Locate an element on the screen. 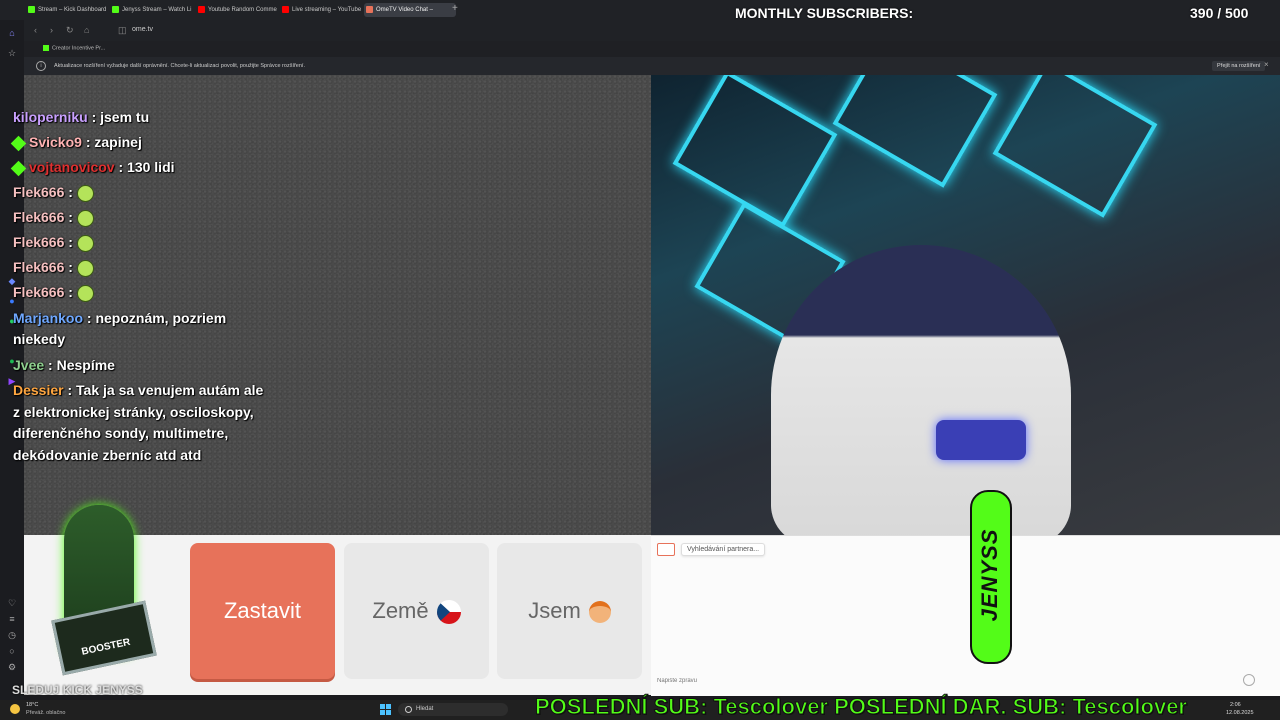  gender-button: Jsem is located at coordinates (569, 611).